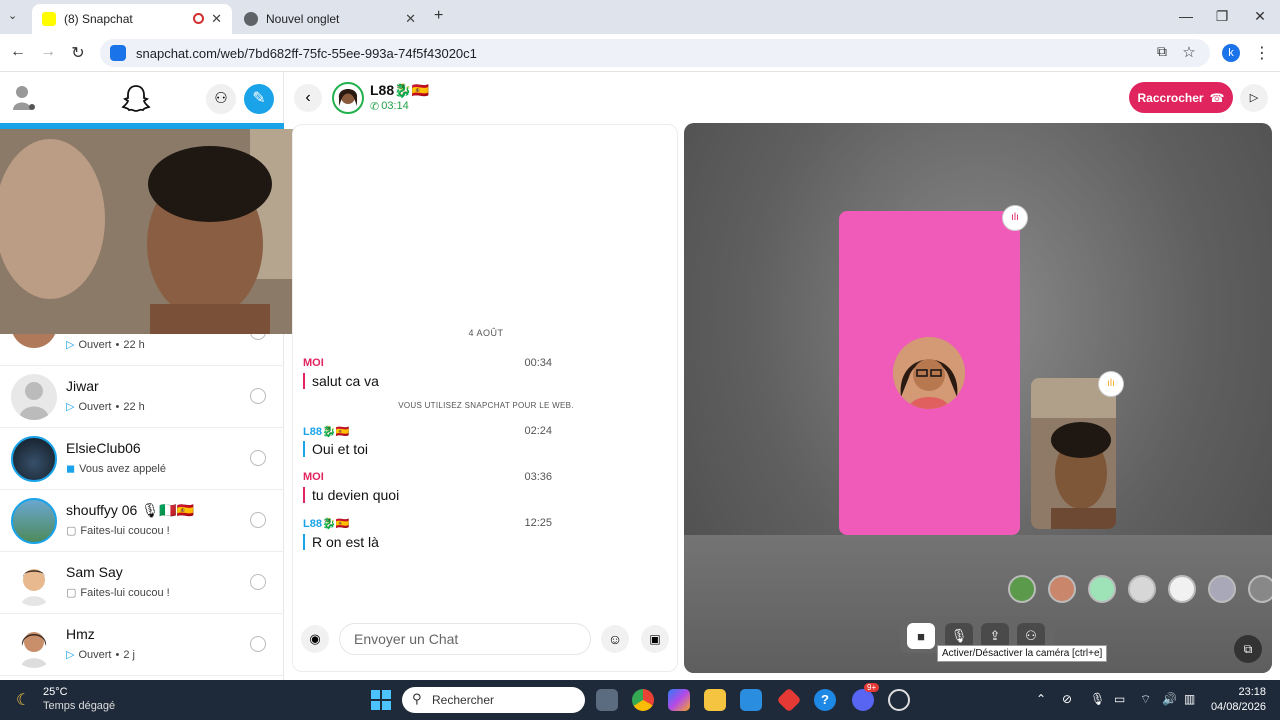 This screenshot has height=720, width=1280. Describe the element at coordinates (1236, 707) in the screenshot. I see `clock-date: 04/08/2026` at that location.